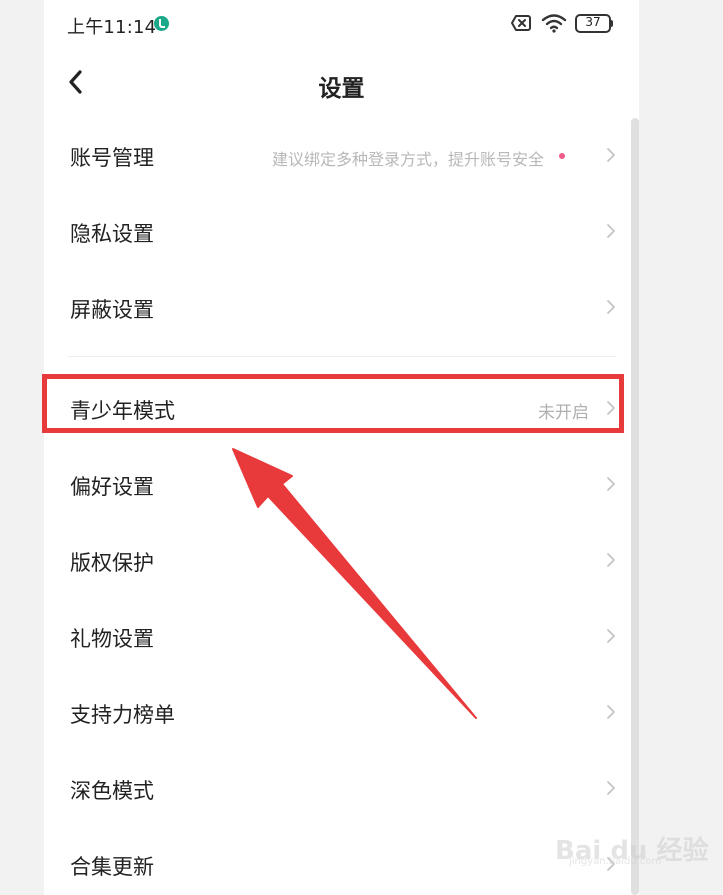  Describe the element at coordinates (334, 713) in the screenshot. I see `settings-item-support-ranking: 支持力榜单` at that location.